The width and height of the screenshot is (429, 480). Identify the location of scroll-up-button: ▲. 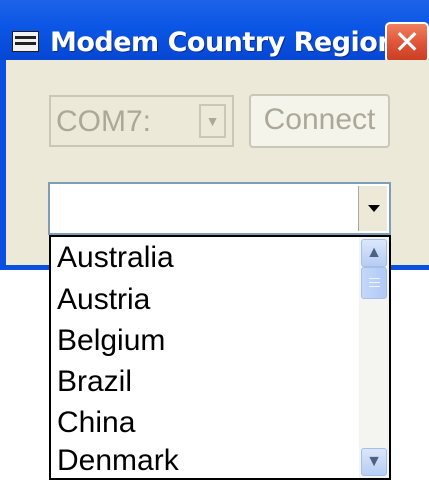
(374, 253).